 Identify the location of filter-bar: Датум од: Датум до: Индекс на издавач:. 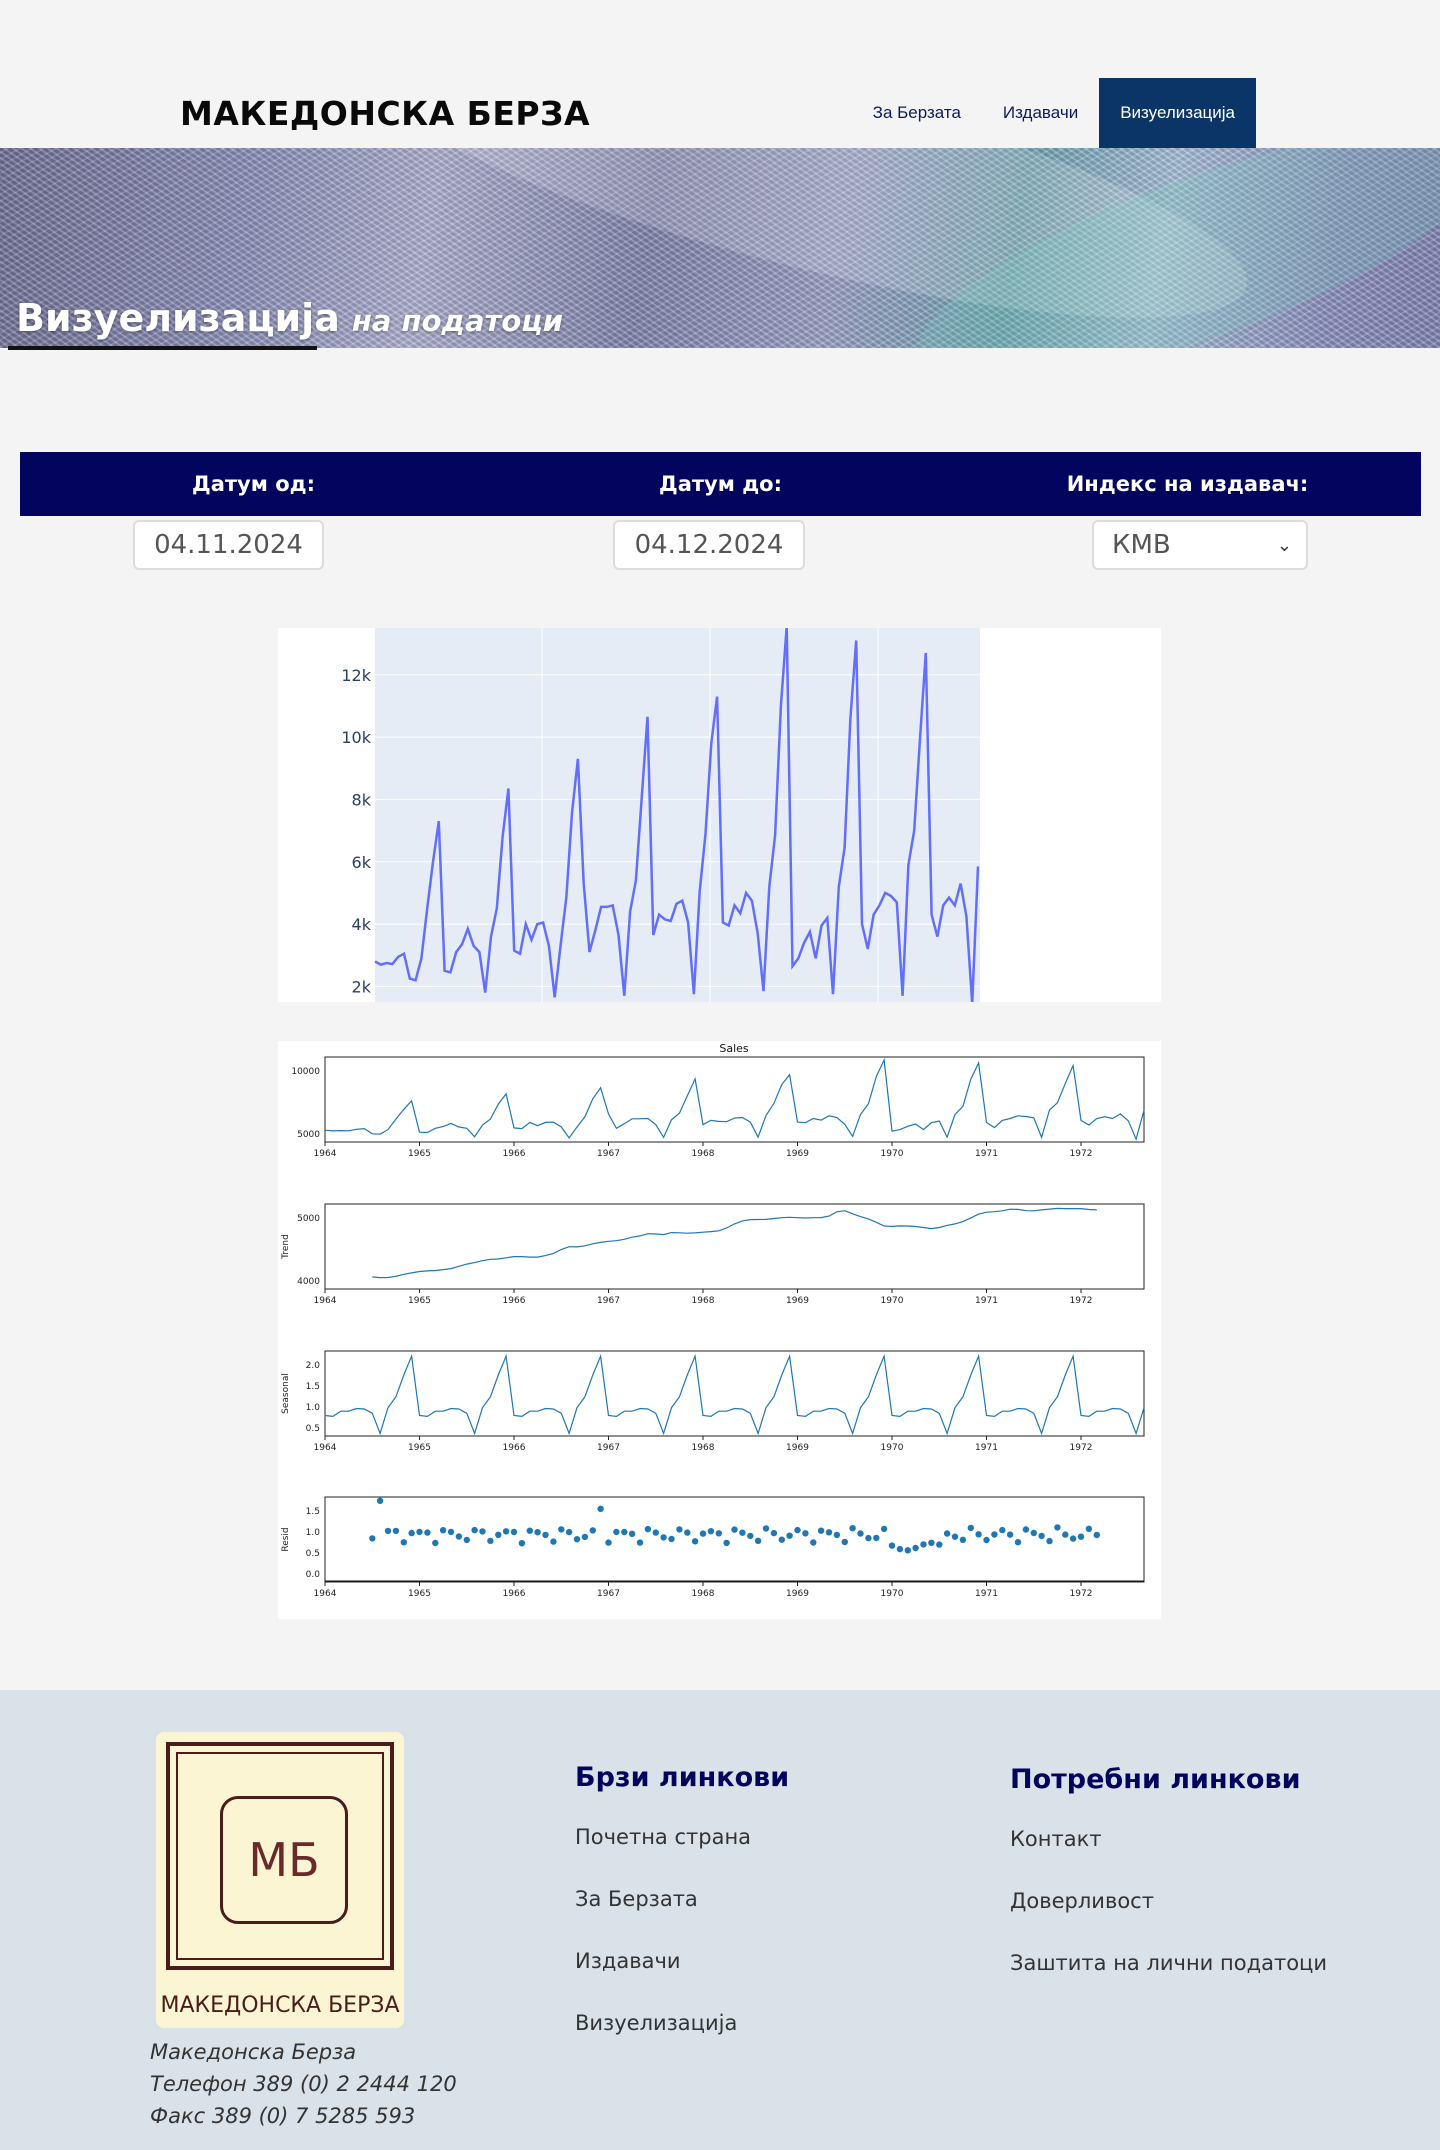
(720, 484).